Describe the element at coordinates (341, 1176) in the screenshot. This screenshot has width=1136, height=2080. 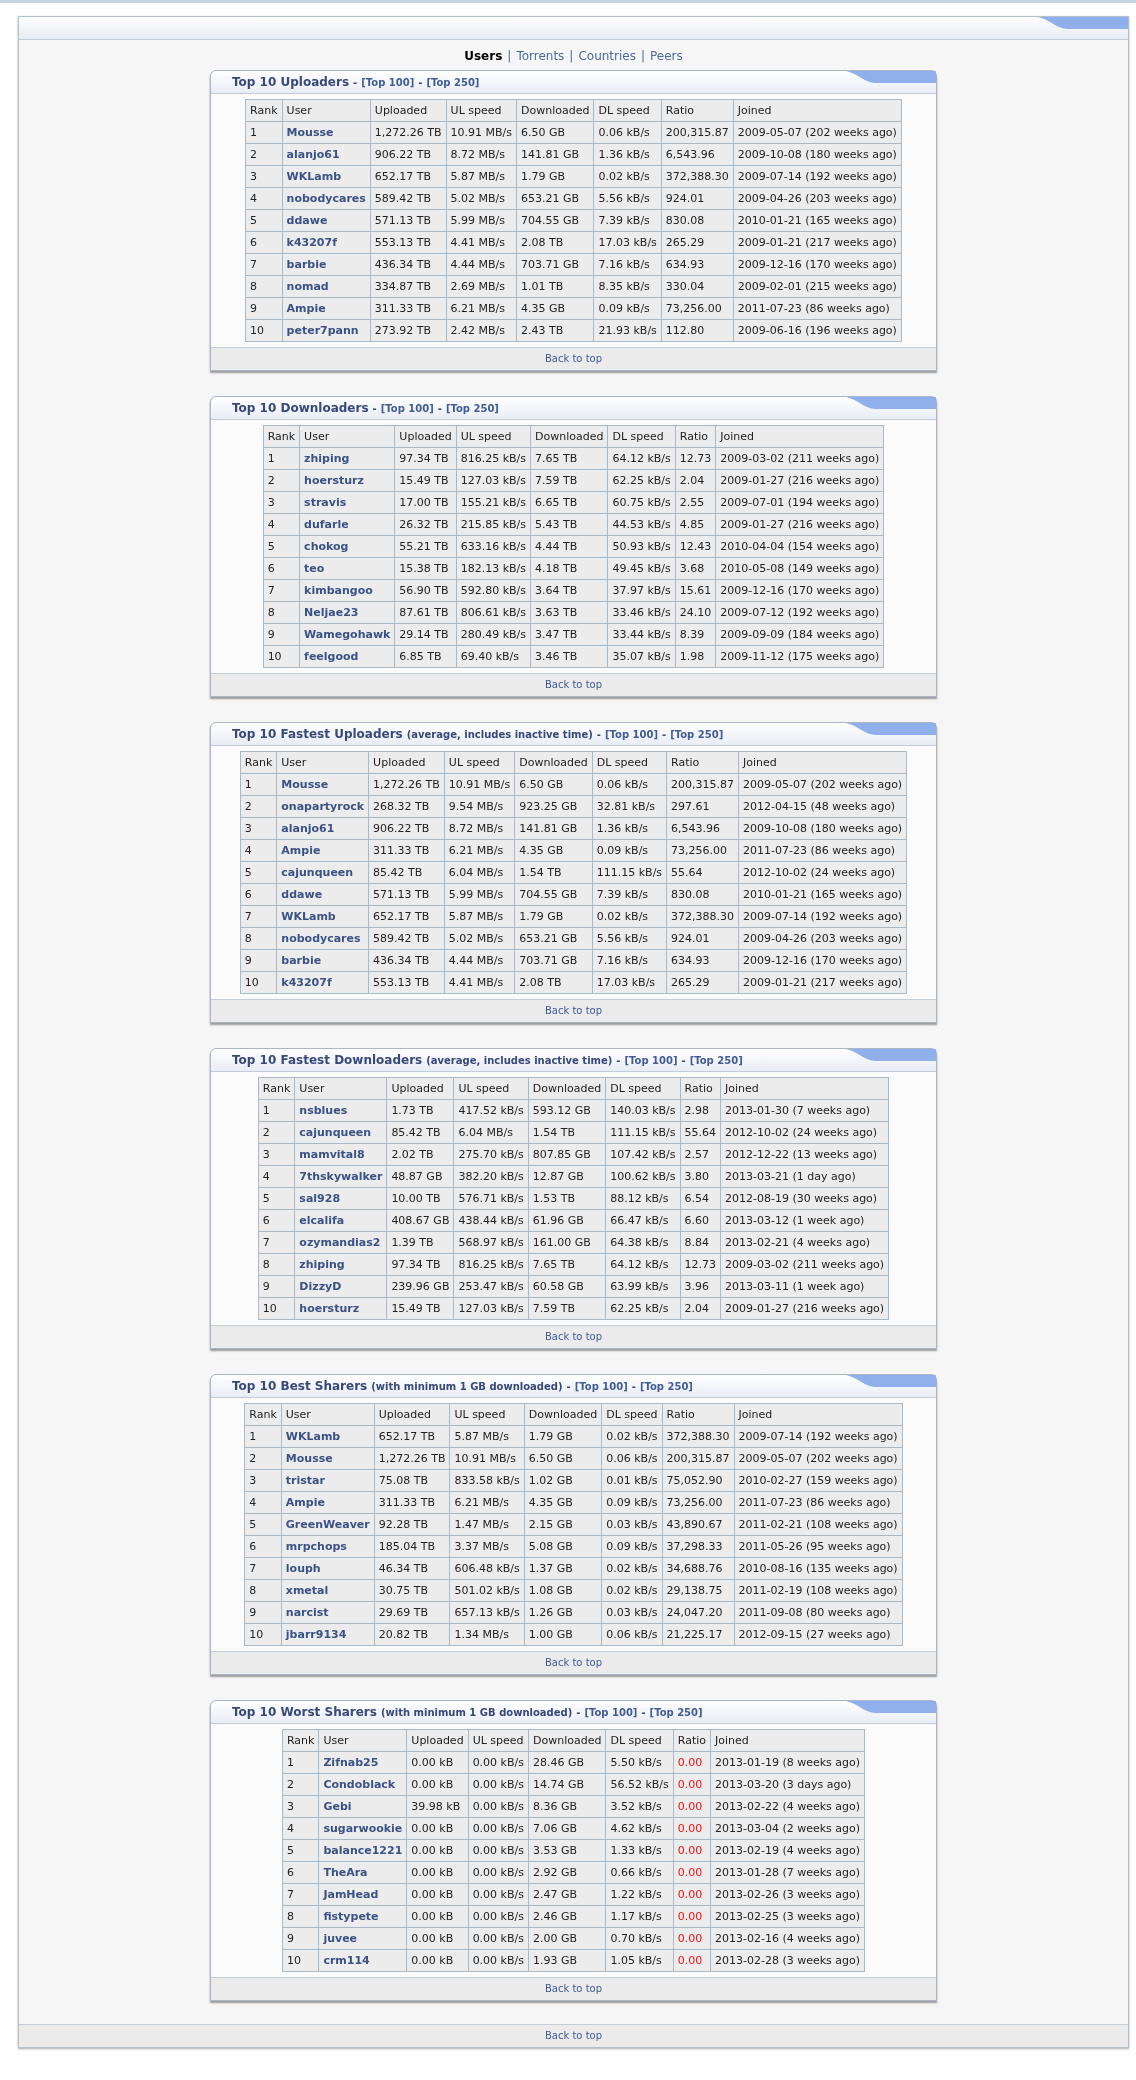
I see `user-link: 7thskywalker` at that location.